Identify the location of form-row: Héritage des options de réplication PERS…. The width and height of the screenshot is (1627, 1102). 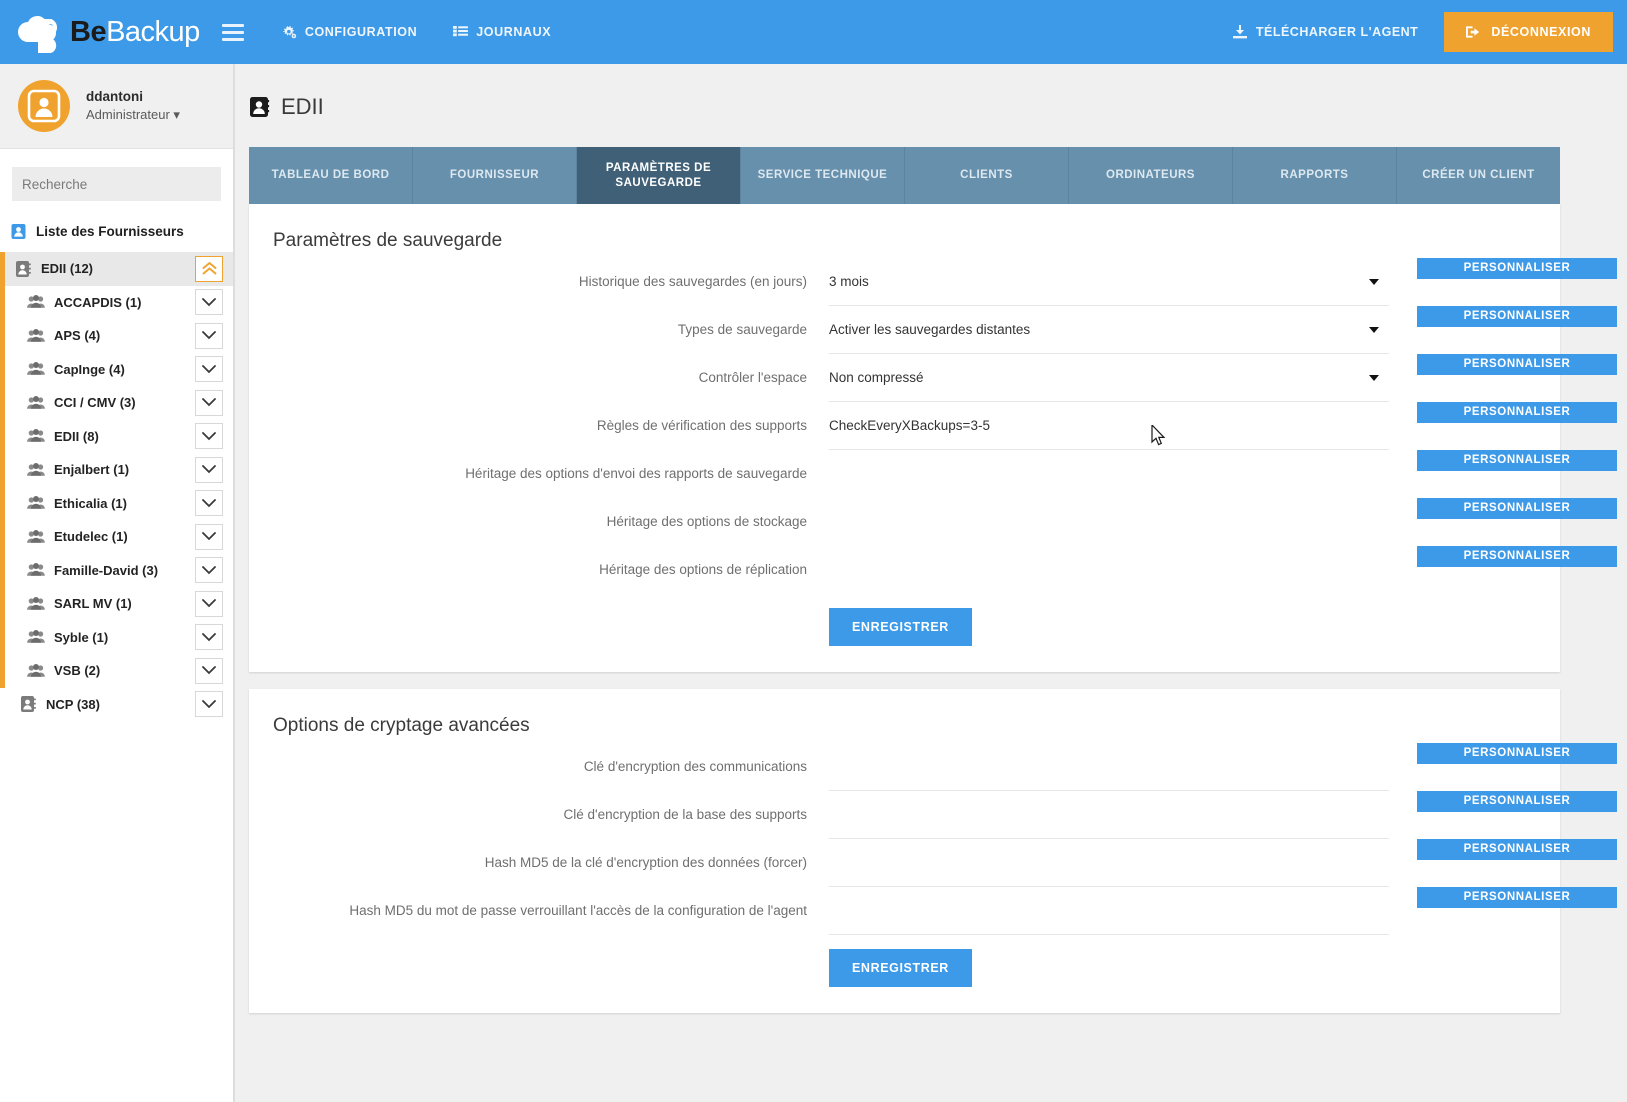
(933, 570).